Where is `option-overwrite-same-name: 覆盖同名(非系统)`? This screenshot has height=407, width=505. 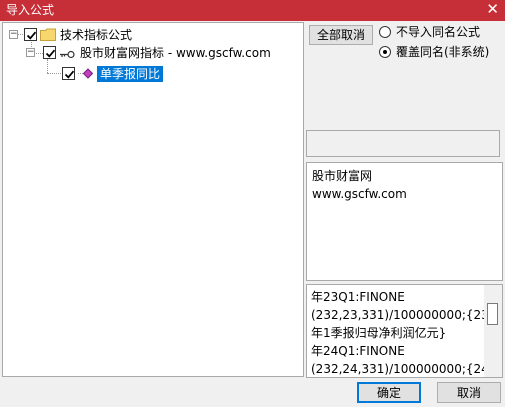
option-overwrite-same-name: 覆盖同名(非系统) is located at coordinates (440, 53).